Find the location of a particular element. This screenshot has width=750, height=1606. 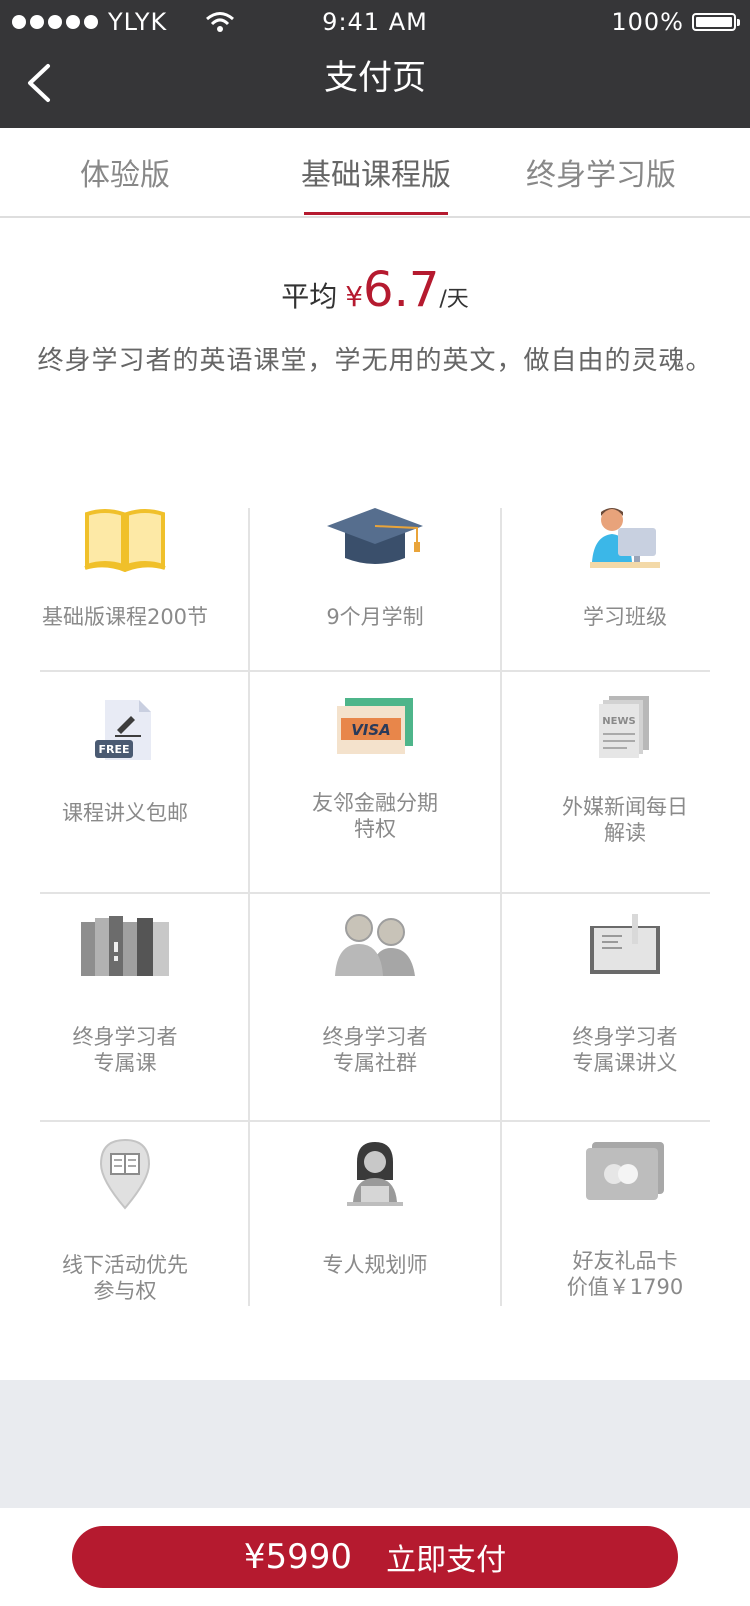

battery-icon is located at coordinates (716, 22).